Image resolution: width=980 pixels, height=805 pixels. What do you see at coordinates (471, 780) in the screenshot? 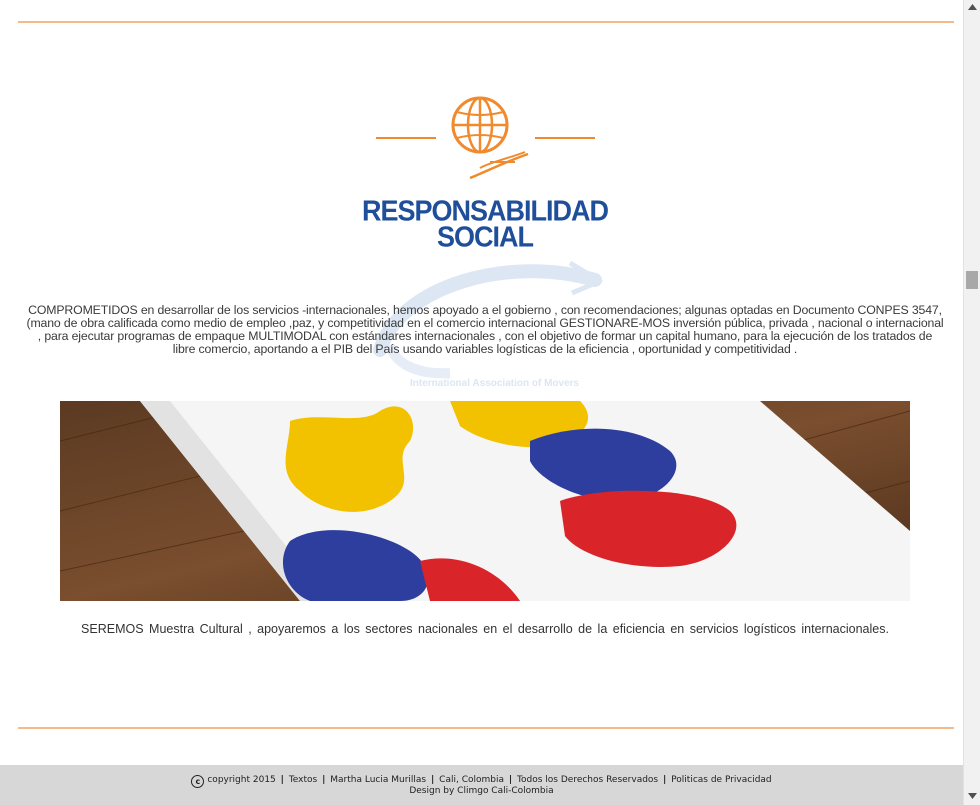
I see `footer-location: Cali, Colombia` at bounding box center [471, 780].